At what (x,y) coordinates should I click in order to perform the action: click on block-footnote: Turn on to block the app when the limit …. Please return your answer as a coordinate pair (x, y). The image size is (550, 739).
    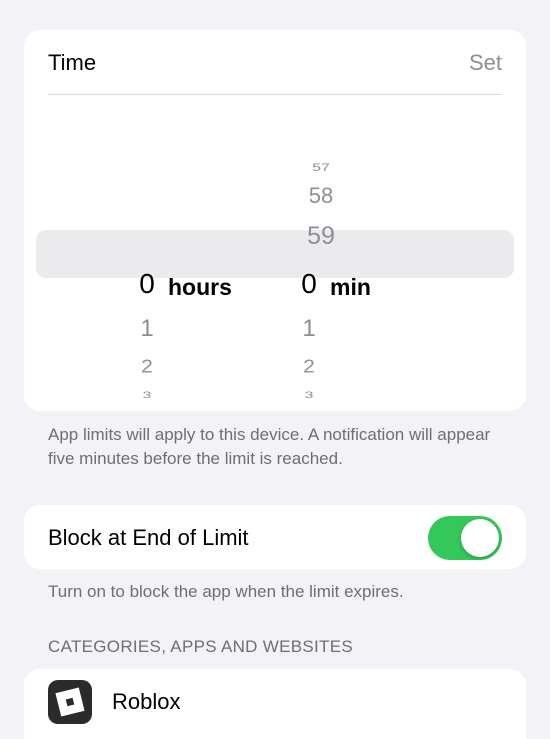
    Looking at the image, I should click on (226, 591).